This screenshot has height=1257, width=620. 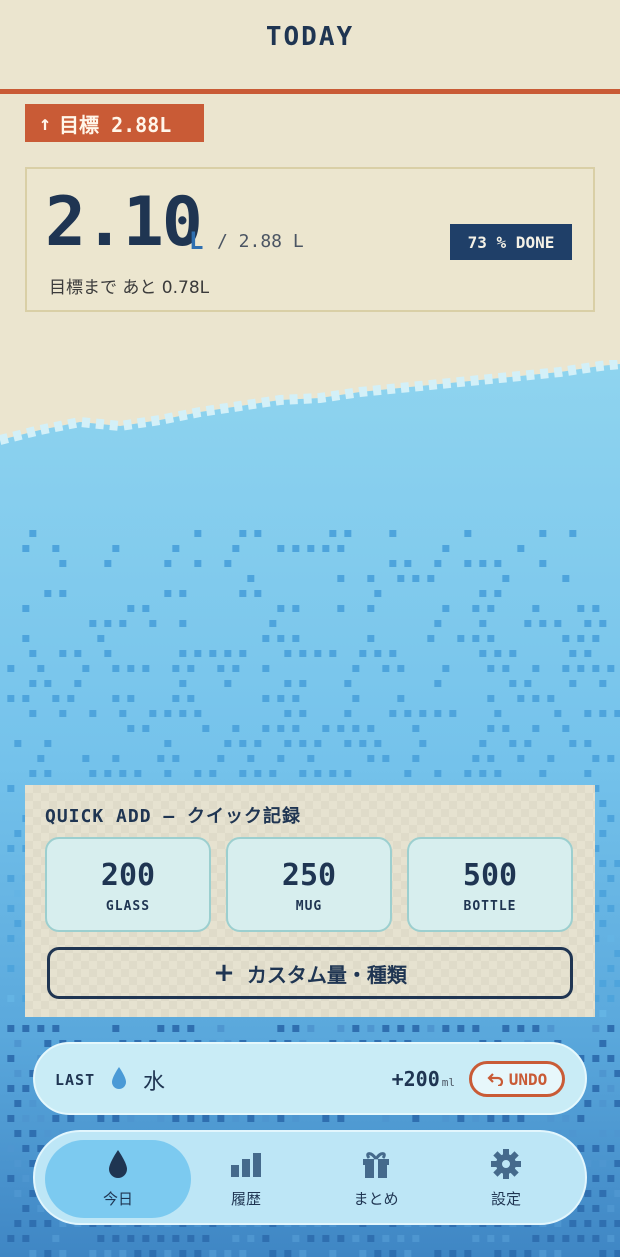 I want to click on nav-item-history: 履歴, so click(x=246, y=1178).